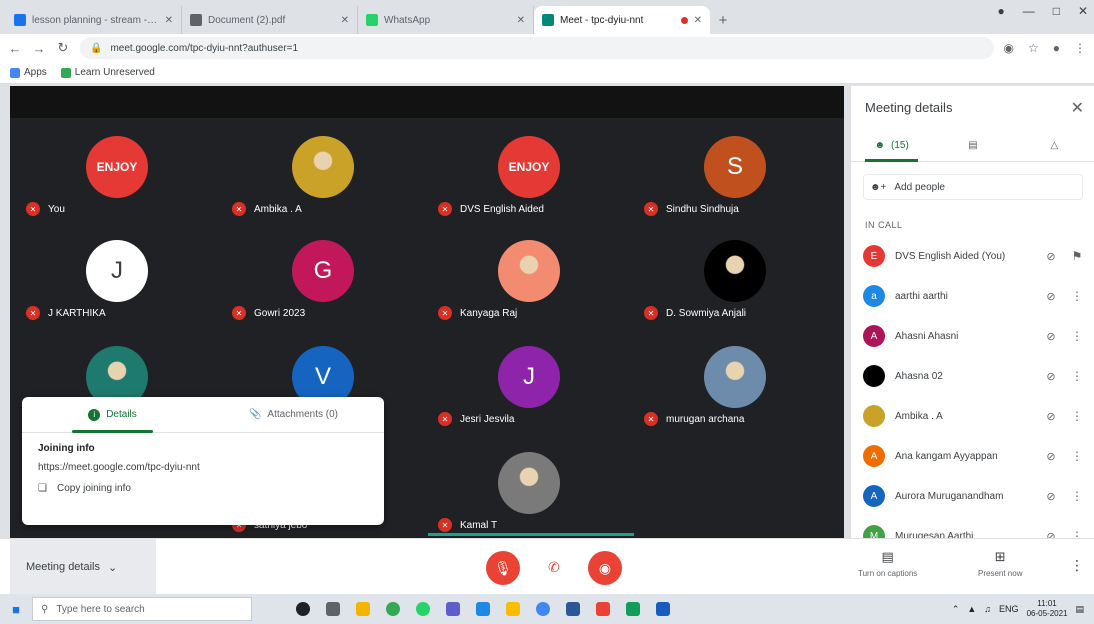  Describe the element at coordinates (972, 456) in the screenshot. I see `list-item: A Ana kangam Ayyappan ⊘ ⋮` at that location.